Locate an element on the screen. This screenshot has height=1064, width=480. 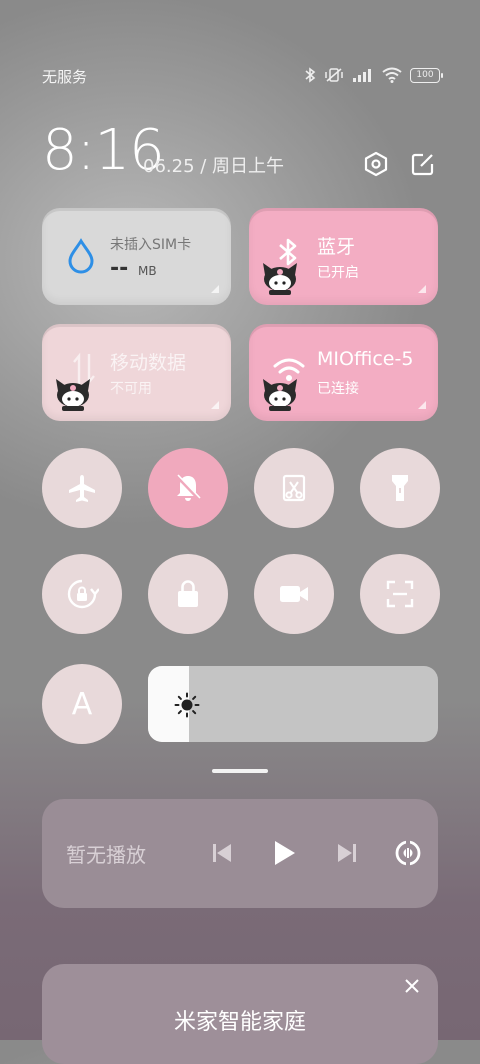
close-icon is located at coordinates (412, 986).